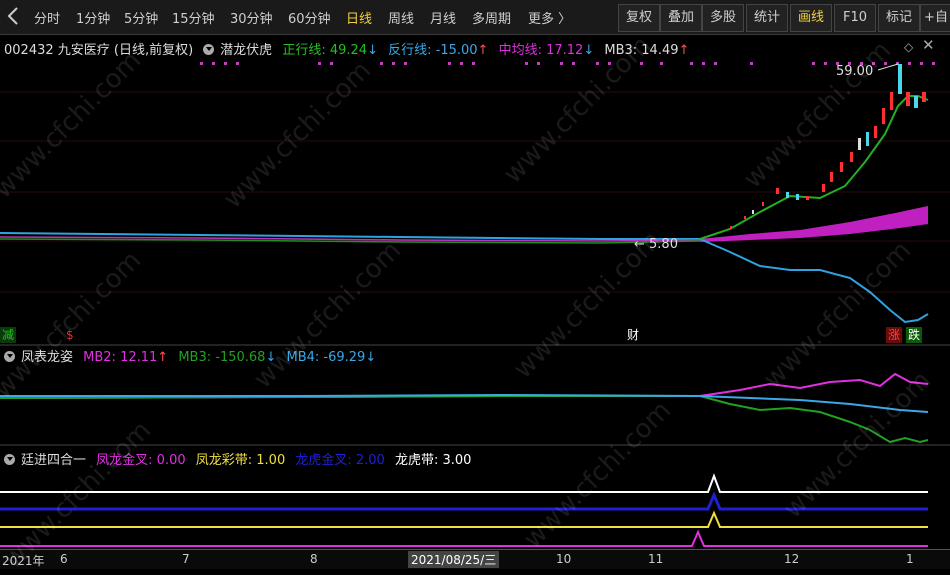 The width and height of the screenshot is (950, 575). Describe the element at coordinates (935, 18) in the screenshot. I see `add-custom-button: +自` at that location.